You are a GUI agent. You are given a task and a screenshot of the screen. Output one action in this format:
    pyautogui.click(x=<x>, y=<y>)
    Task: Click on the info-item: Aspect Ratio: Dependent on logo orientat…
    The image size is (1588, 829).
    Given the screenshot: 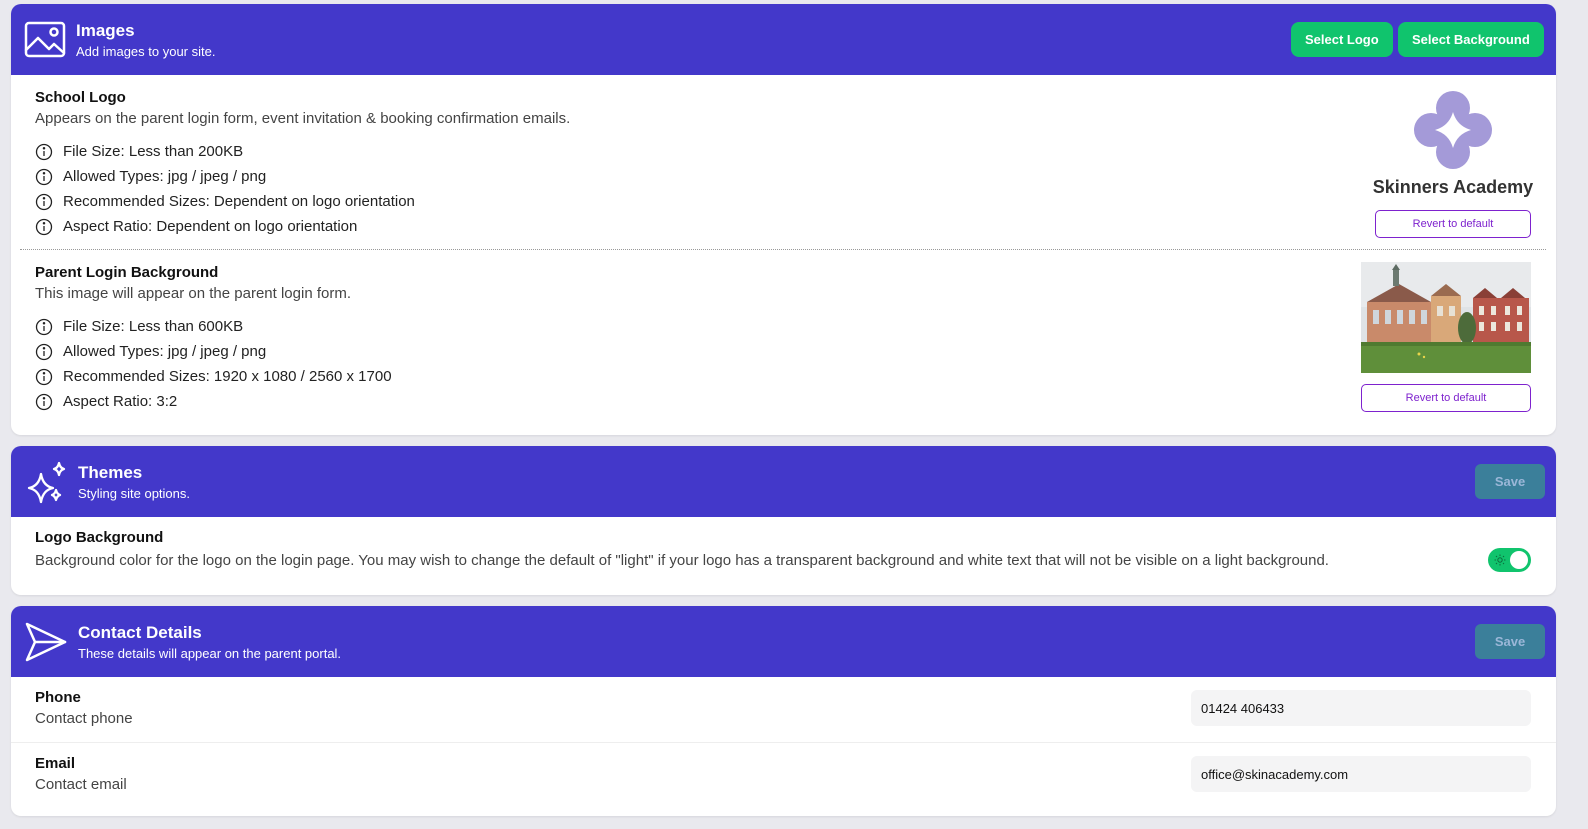 What is the action you would take?
    pyautogui.click(x=795, y=226)
    